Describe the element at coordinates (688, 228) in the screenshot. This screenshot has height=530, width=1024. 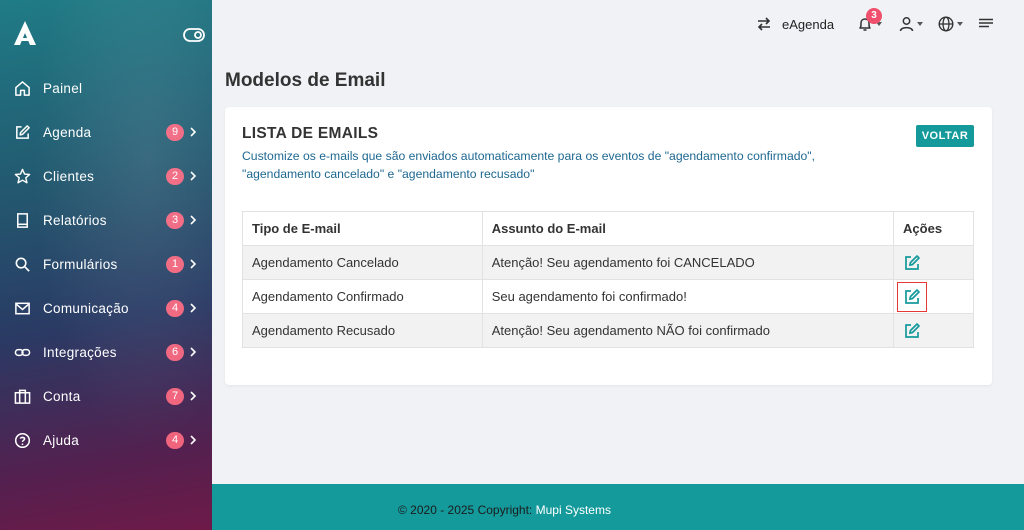
I see `column-header-assunto: Assunto do E-mail` at that location.